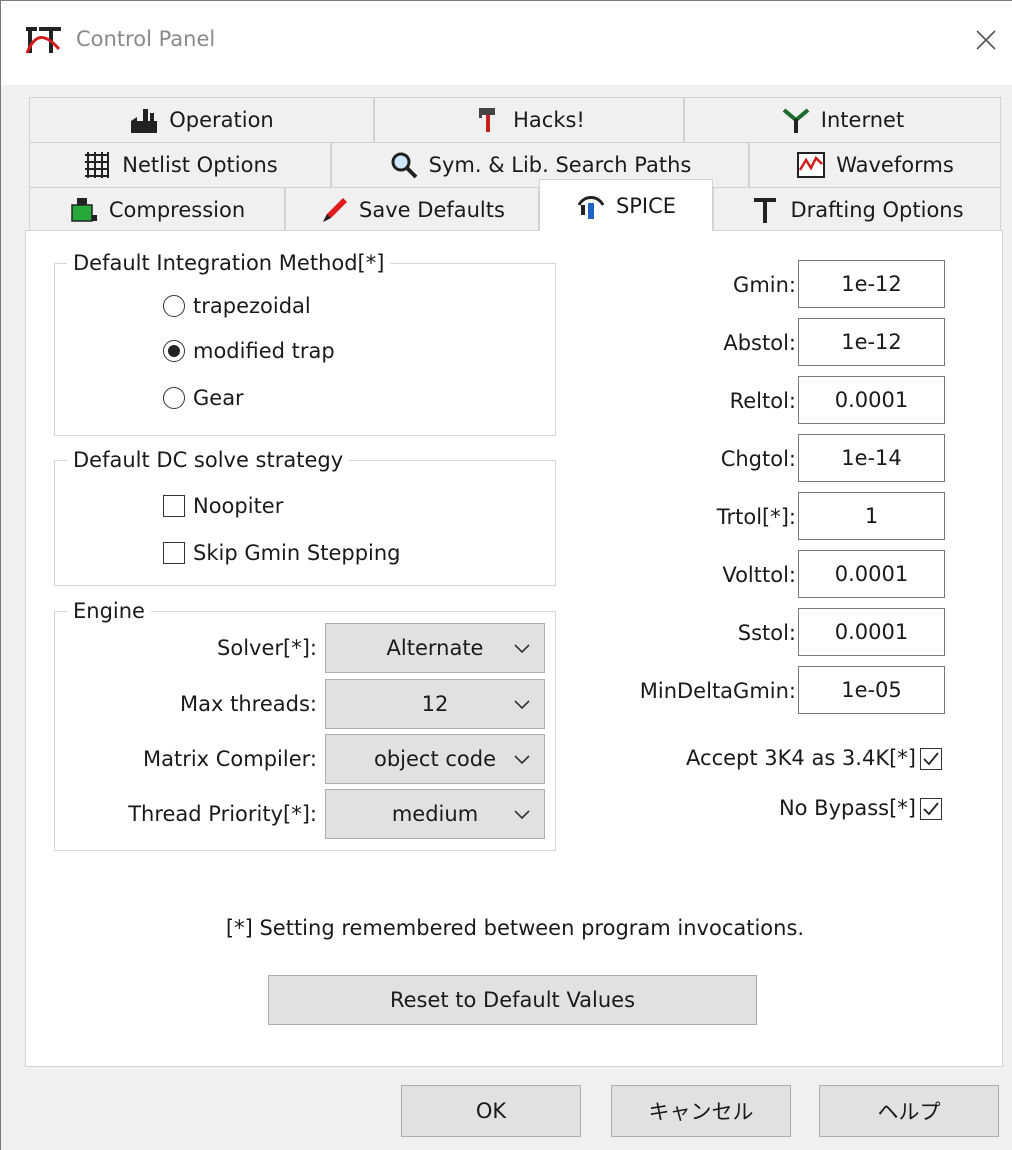 The image size is (1012, 1150). I want to click on checkbox-skip-gmin: Skip Gmin Stepping, so click(282, 553).